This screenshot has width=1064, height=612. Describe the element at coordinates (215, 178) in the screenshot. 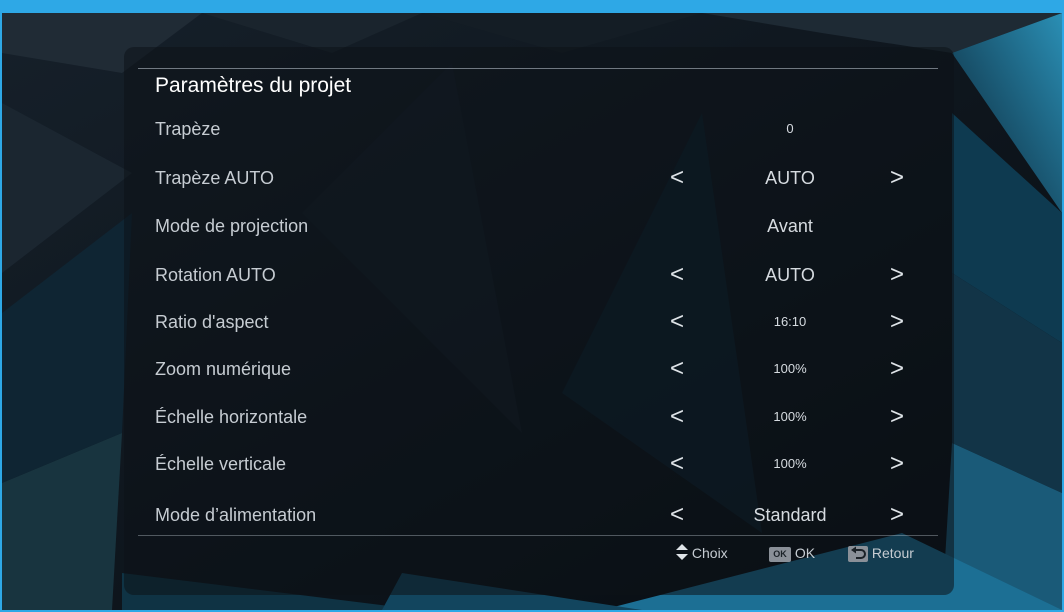

I see `menu-row-label: Trapèze AUTO` at that location.